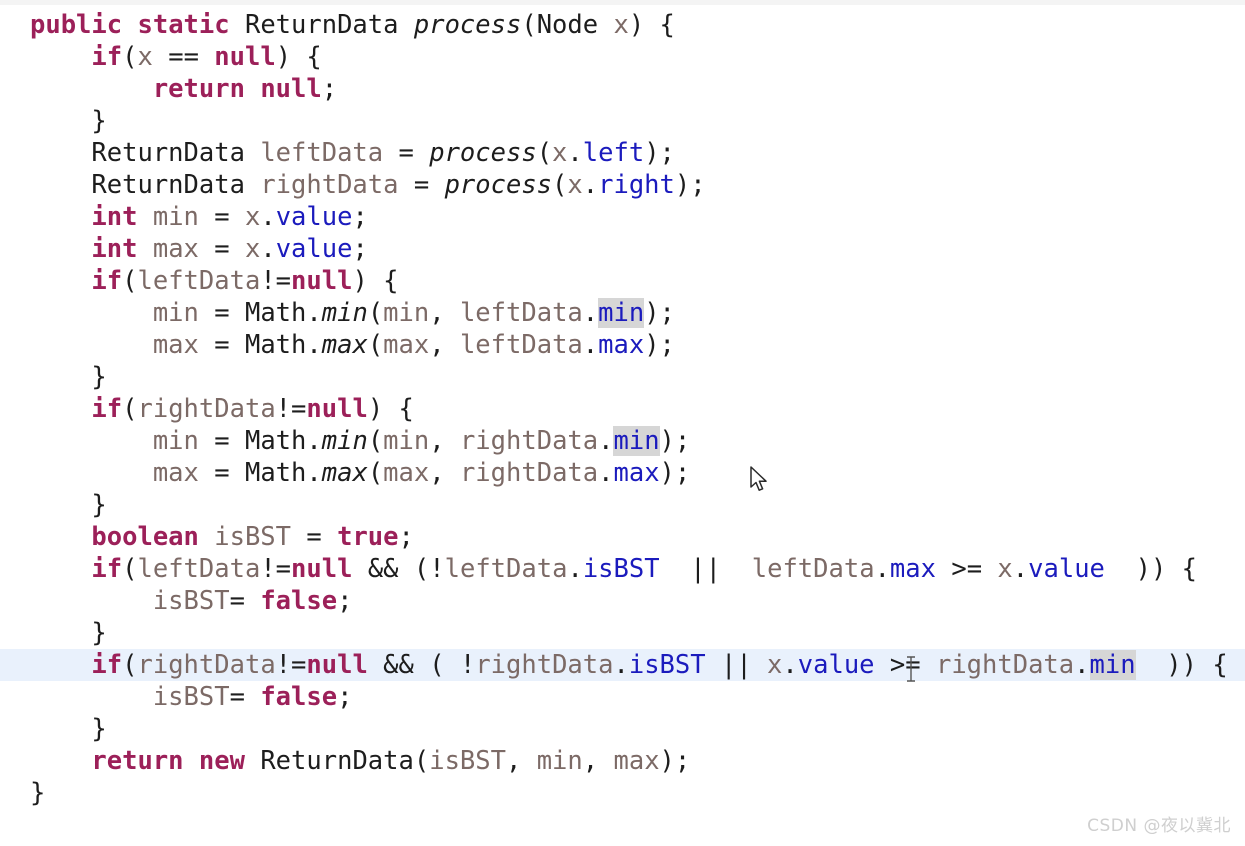  I want to click on code-line: return null;, so click(622, 89).